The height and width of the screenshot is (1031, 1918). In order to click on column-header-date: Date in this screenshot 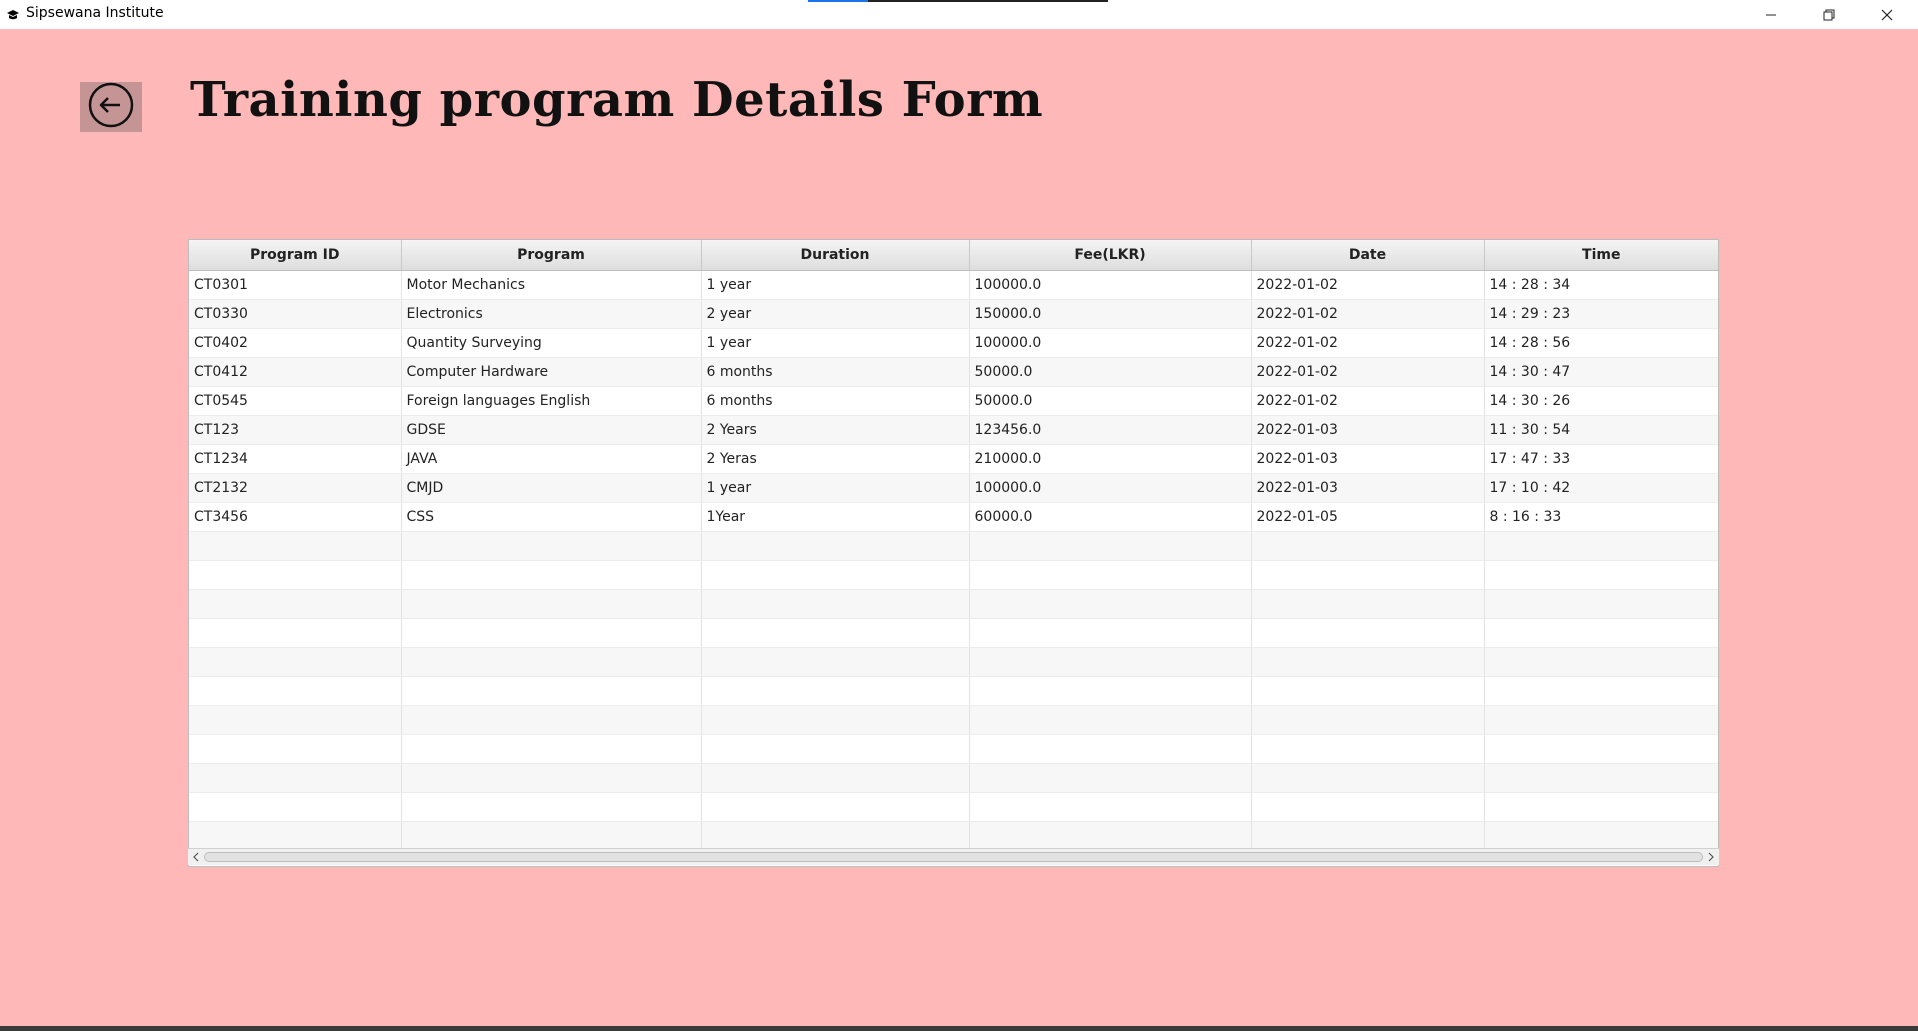, I will do `click(1368, 255)`.